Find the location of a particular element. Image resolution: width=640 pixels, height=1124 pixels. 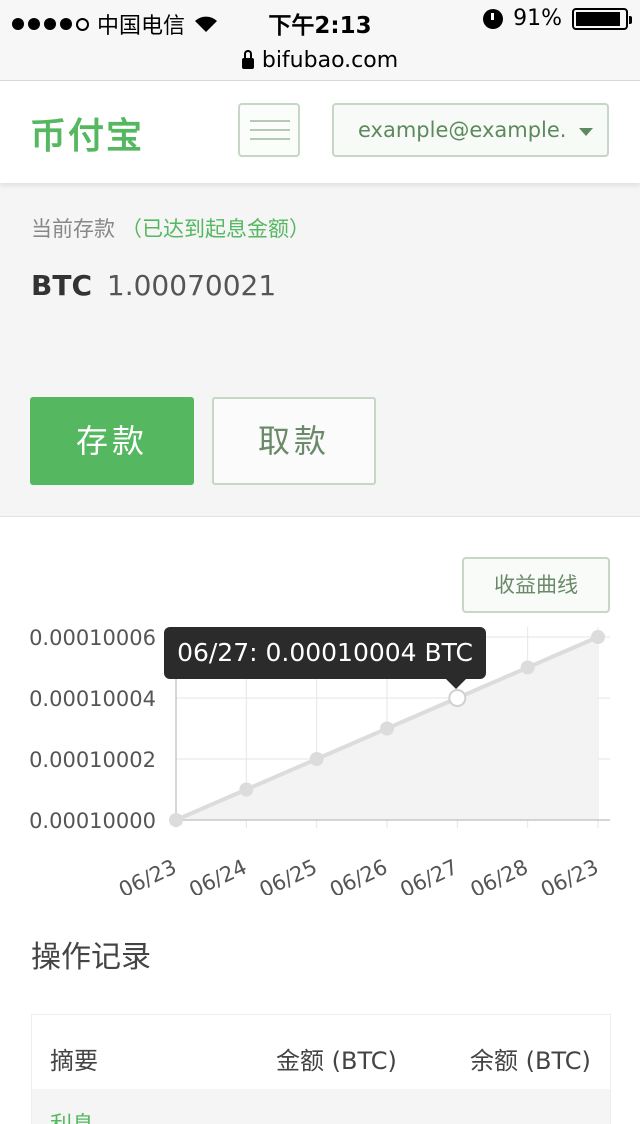

logo: 币付宝 is located at coordinates (87, 133).